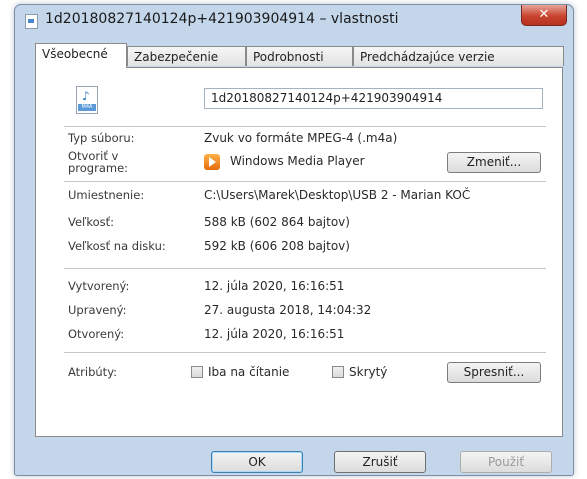 The height and width of the screenshot is (479, 587). I want to click on ok-button: OK, so click(257, 462).